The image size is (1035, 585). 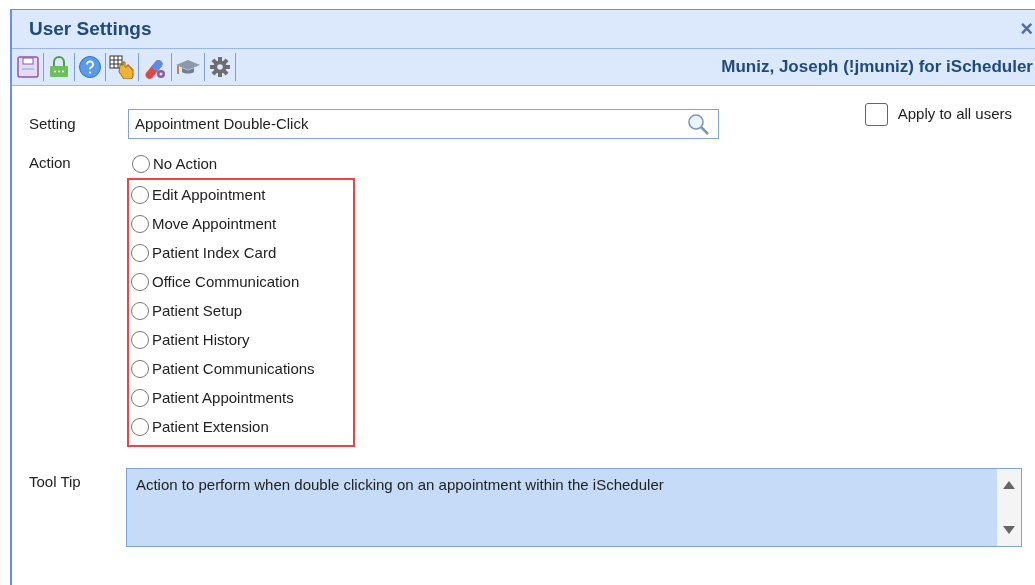 What do you see at coordinates (220, 67) in the screenshot?
I see `settings-icon` at bounding box center [220, 67].